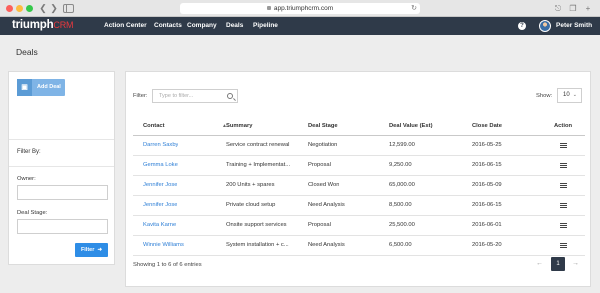 The width and height of the screenshot is (600, 293). Describe the element at coordinates (487, 145) in the screenshot. I see `close-date-cell: 2016-05-25` at that location.